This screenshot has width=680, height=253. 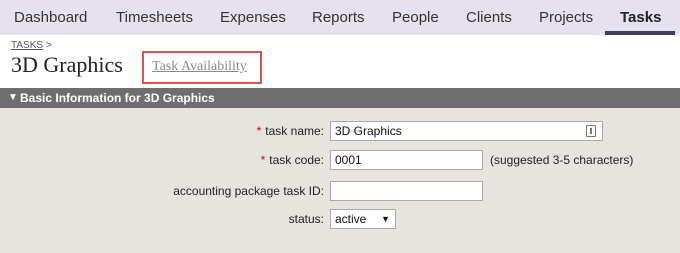 What do you see at coordinates (415, 17) in the screenshot?
I see `nav-people: People` at bounding box center [415, 17].